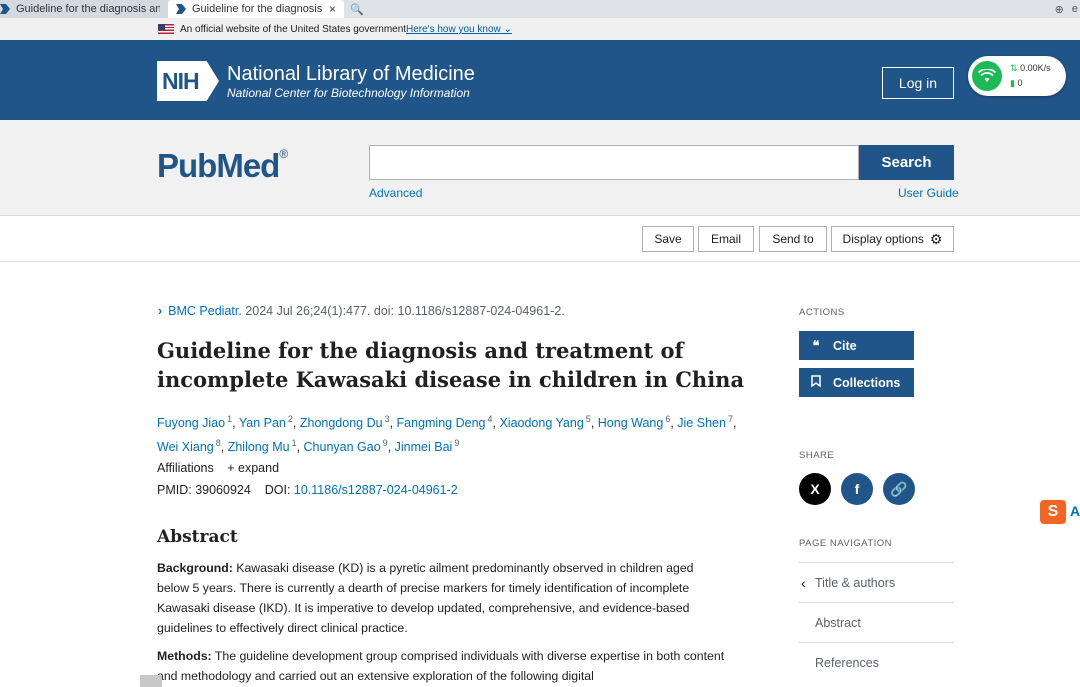 This screenshot has height=687, width=1080. I want to click on send-to-button: Send to, so click(793, 239).